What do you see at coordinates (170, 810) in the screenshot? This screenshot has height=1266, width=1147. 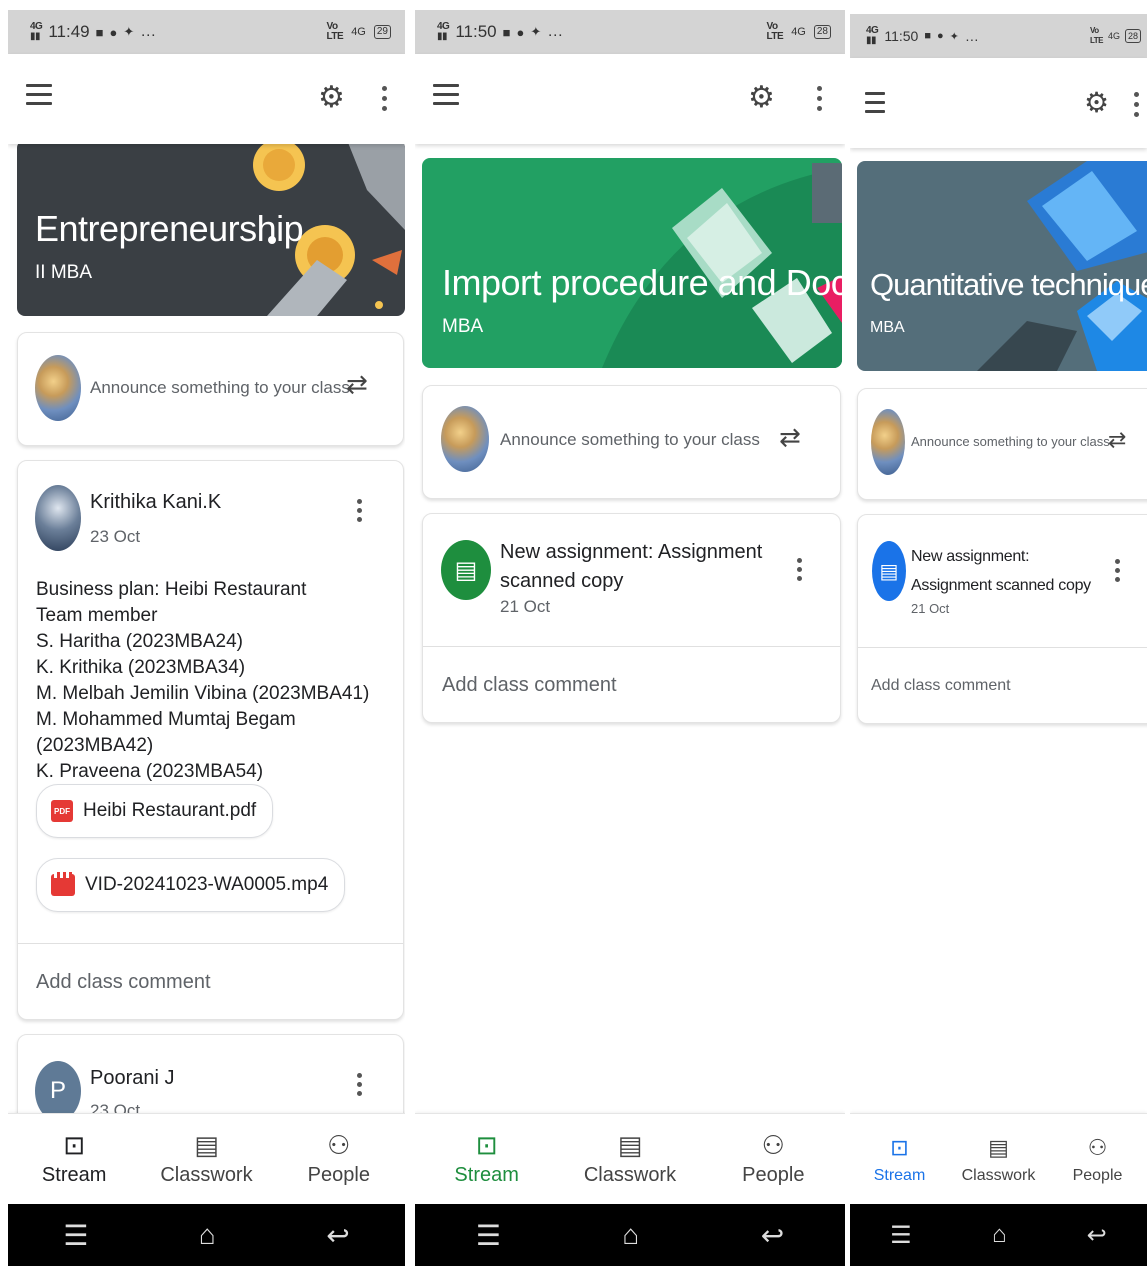 I see `attachment-label: Heibi Restaurant.pdf` at bounding box center [170, 810].